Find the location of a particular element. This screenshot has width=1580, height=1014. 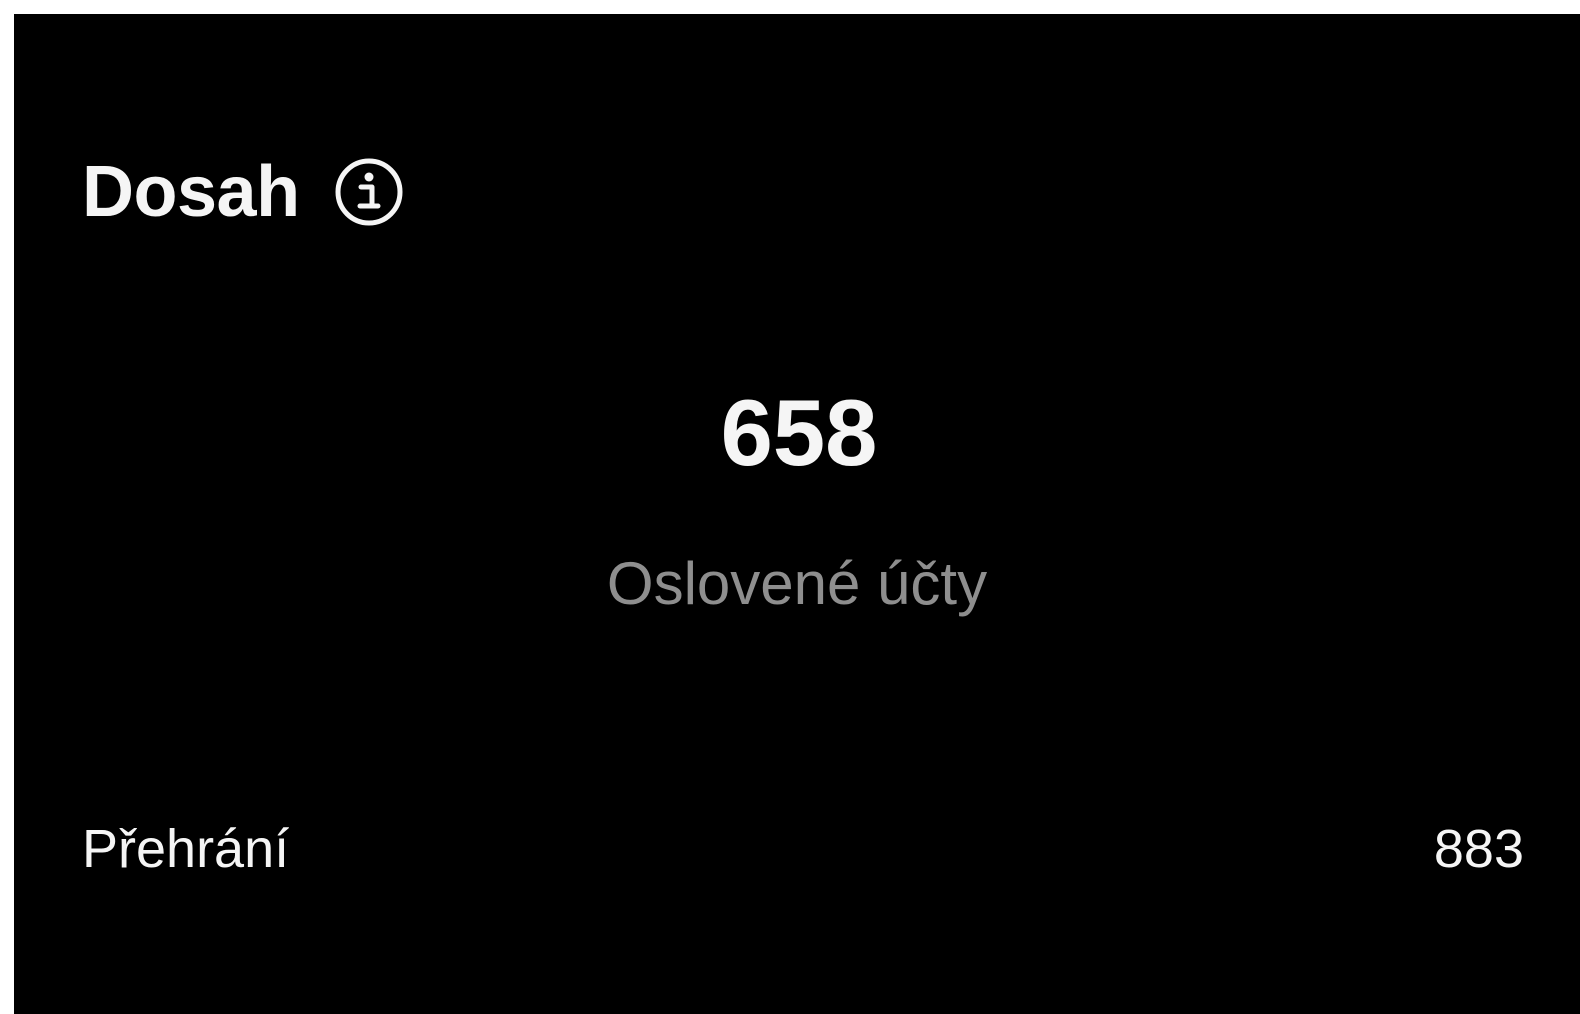

reach-metric: 658 is located at coordinates (797, 433).